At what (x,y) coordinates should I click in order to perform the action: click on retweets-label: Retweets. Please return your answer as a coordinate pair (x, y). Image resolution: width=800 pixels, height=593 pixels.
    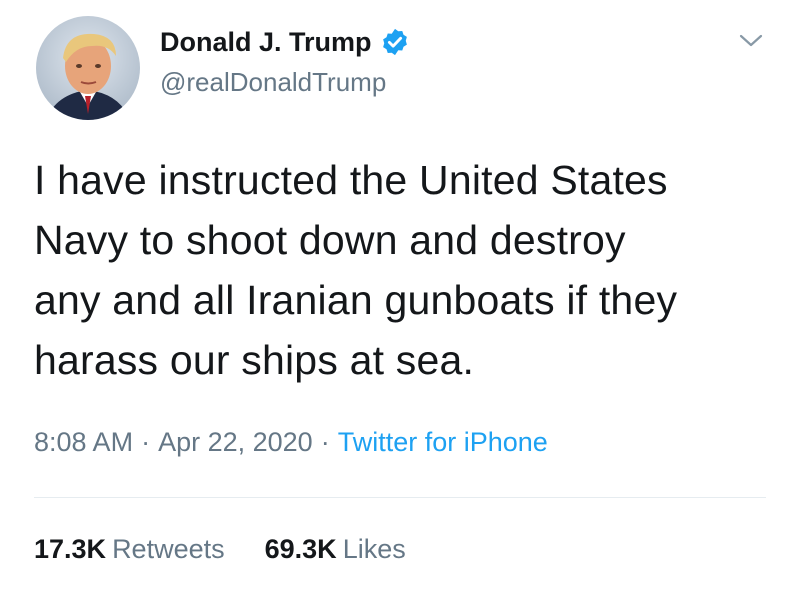
    Looking at the image, I should click on (168, 549).